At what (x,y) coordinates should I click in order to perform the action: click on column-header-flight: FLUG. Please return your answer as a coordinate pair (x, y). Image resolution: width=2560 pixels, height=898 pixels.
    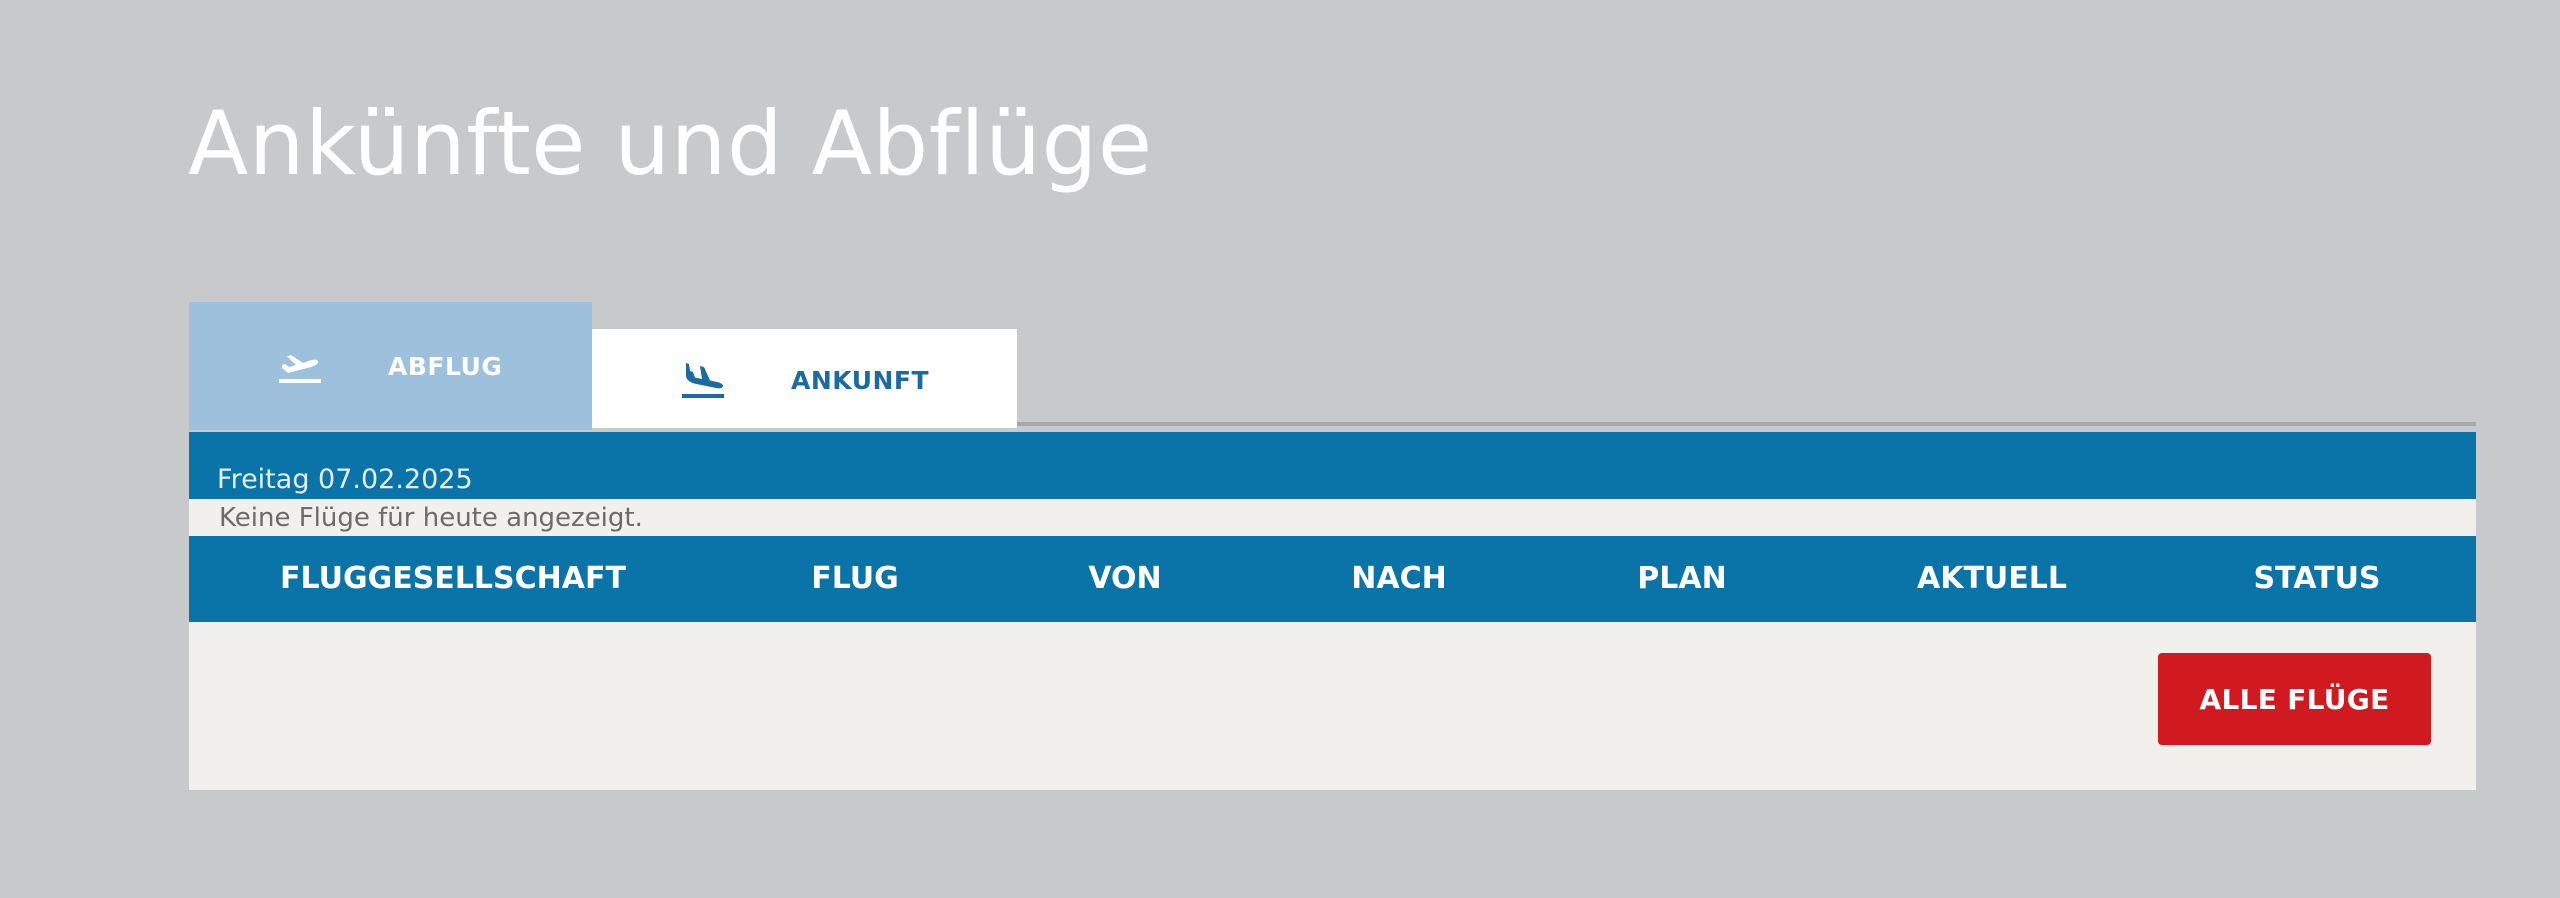
    Looking at the image, I should click on (855, 578).